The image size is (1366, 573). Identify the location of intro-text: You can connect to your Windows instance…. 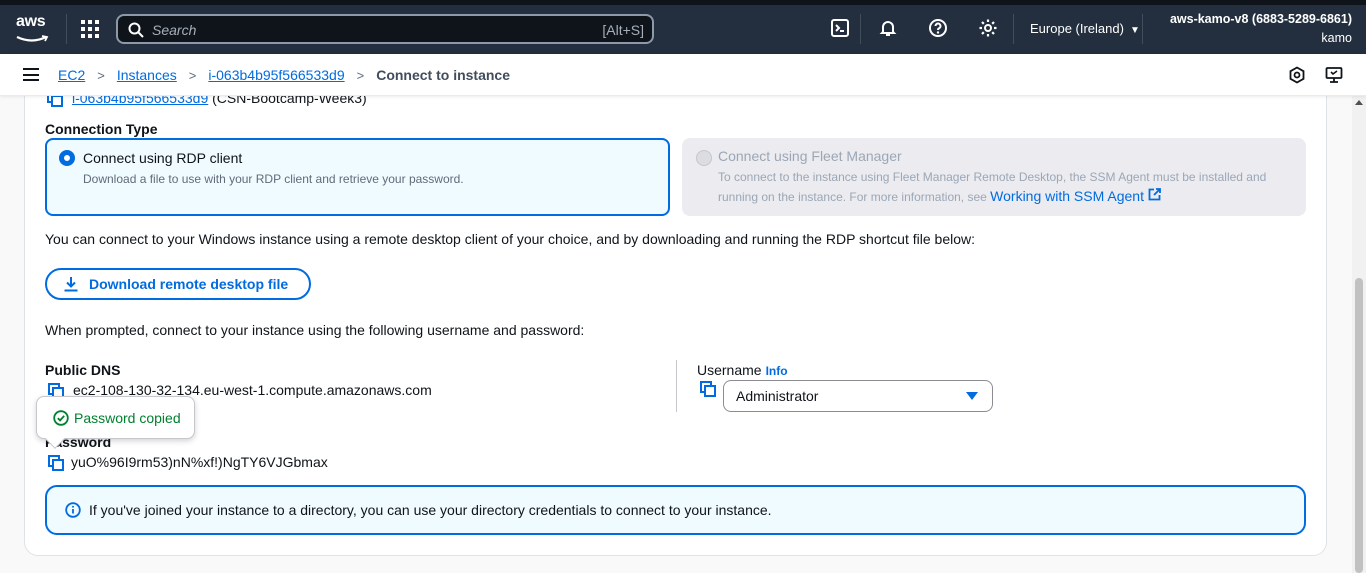
(510, 239).